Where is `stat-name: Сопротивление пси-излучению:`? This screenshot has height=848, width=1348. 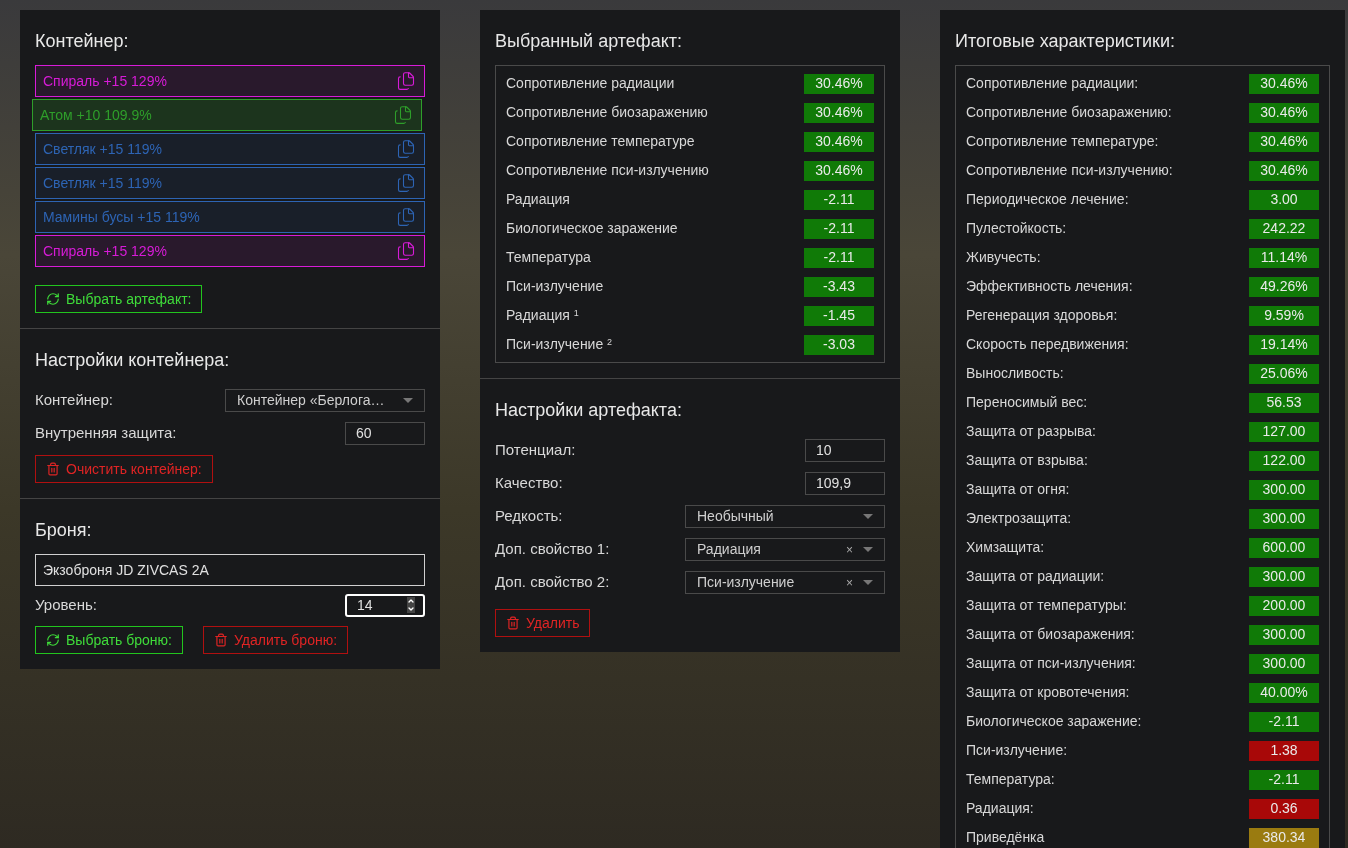
stat-name: Сопротивление пси-излучению: is located at coordinates (1069, 170).